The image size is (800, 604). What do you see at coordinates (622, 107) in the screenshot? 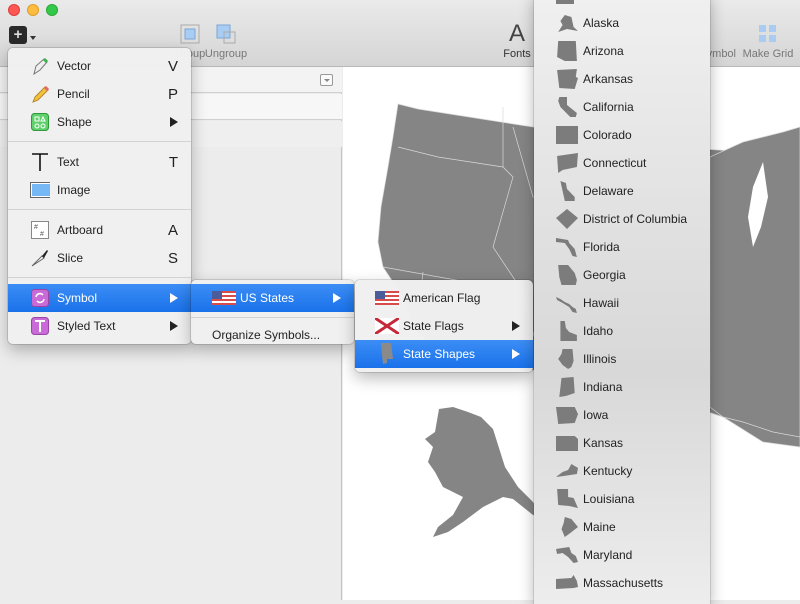
I see `state-shape-item-california: California` at bounding box center [622, 107].